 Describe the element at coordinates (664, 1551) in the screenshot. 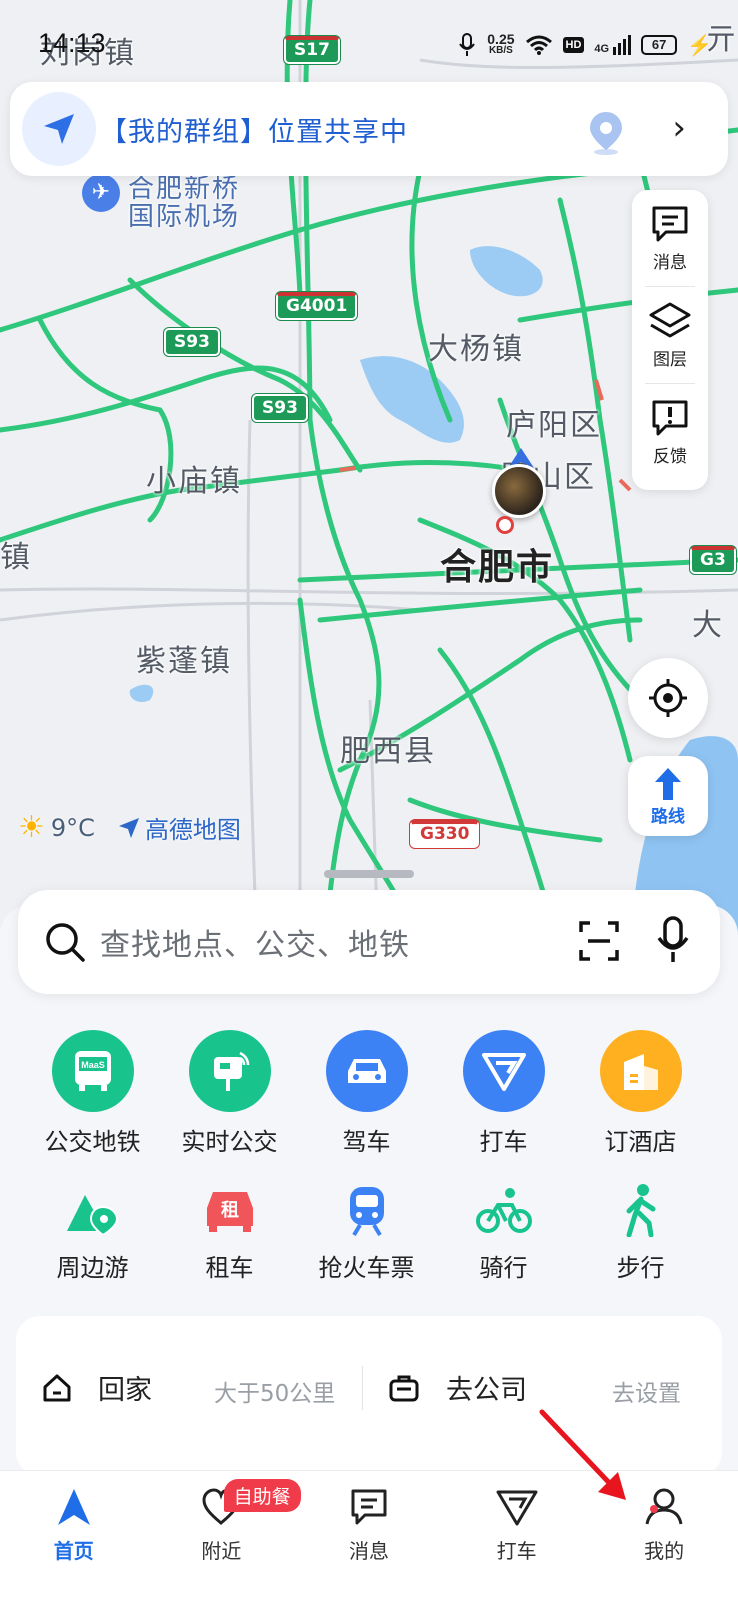

I see `tab-label: 我的` at that location.